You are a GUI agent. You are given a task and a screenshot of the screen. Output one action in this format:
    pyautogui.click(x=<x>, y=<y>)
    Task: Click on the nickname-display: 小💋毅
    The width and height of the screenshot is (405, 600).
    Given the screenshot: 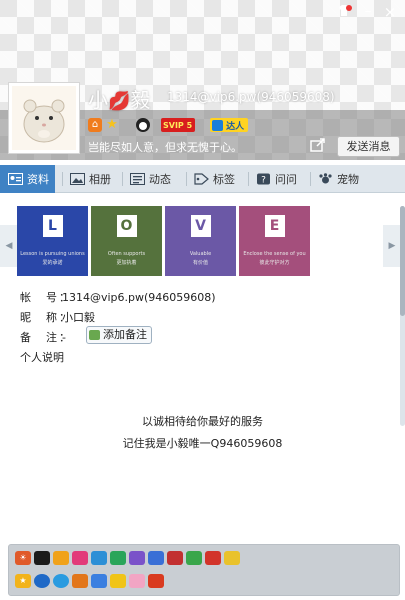 What is the action you would take?
    pyautogui.click(x=119, y=98)
    